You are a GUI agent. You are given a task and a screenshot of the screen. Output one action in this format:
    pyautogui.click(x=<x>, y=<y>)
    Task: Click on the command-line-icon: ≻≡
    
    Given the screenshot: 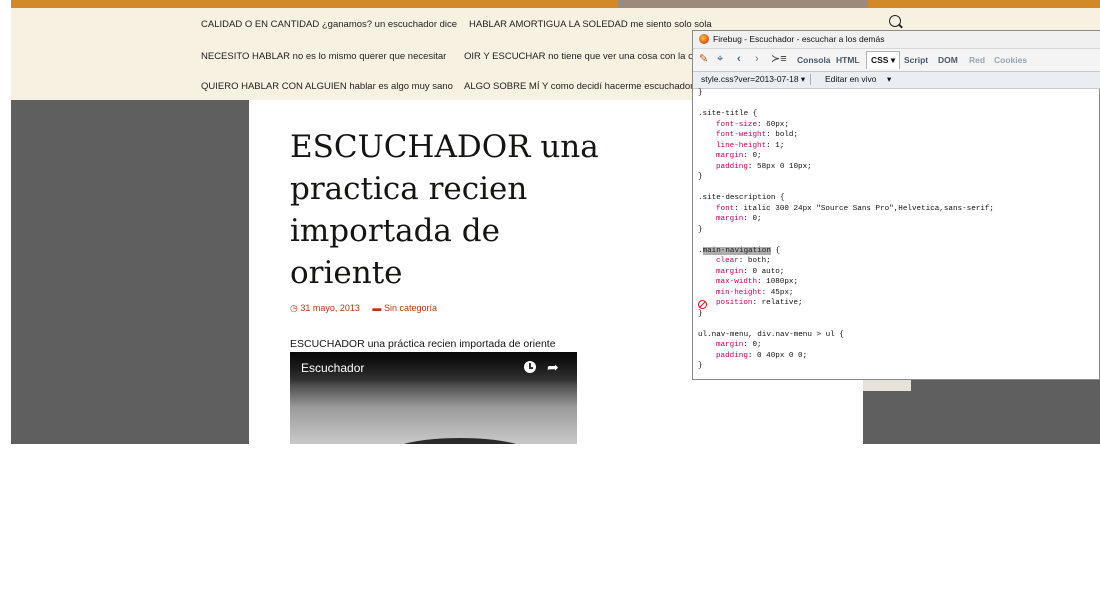 What is the action you would take?
    pyautogui.click(x=779, y=59)
    